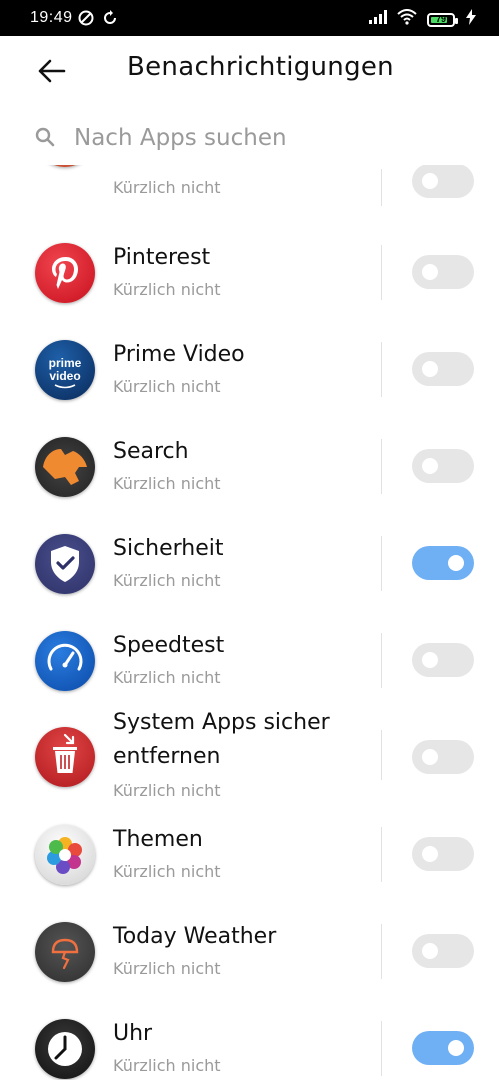 The height and width of the screenshot is (1080, 499). Describe the element at coordinates (65, 467) in the screenshot. I see `search-app-icon` at that location.